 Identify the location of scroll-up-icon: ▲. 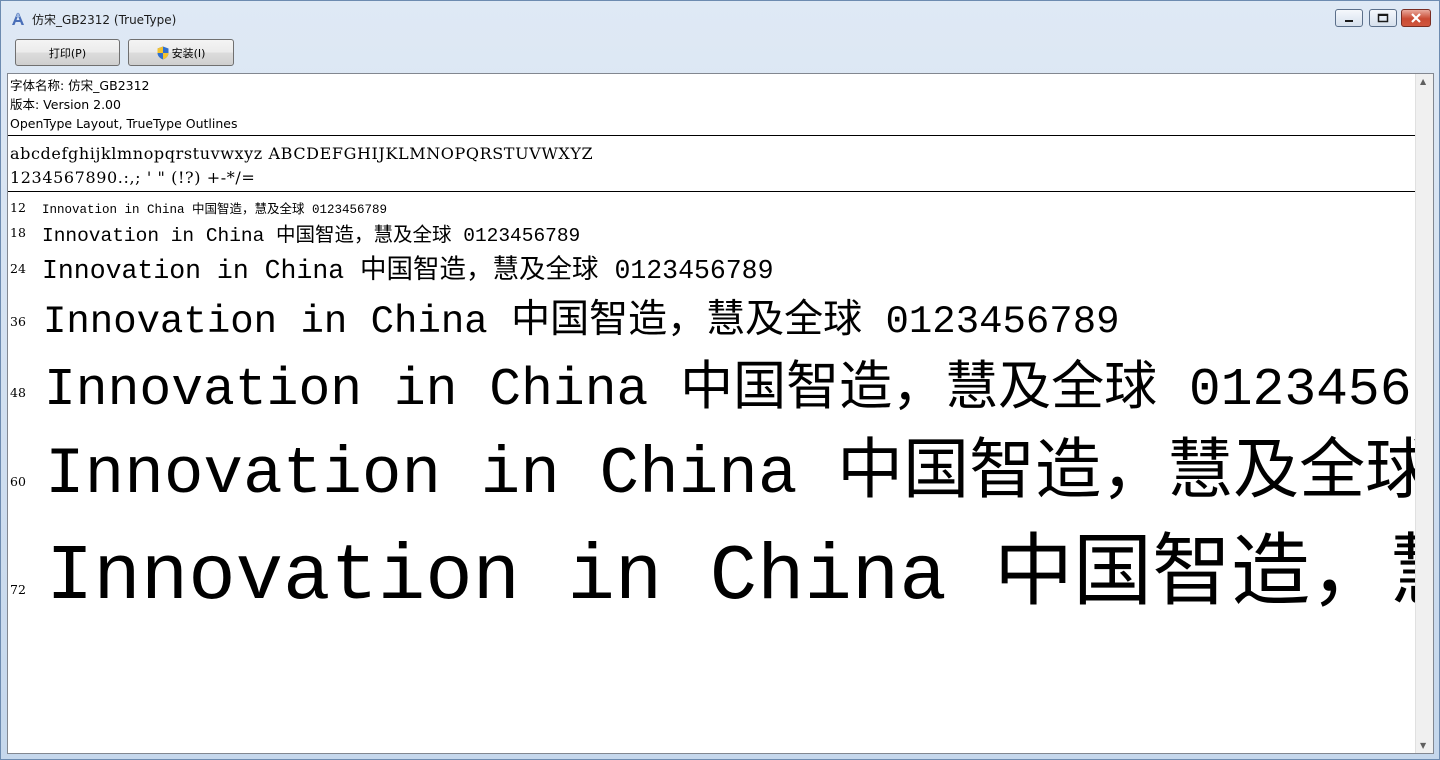
(1423, 81).